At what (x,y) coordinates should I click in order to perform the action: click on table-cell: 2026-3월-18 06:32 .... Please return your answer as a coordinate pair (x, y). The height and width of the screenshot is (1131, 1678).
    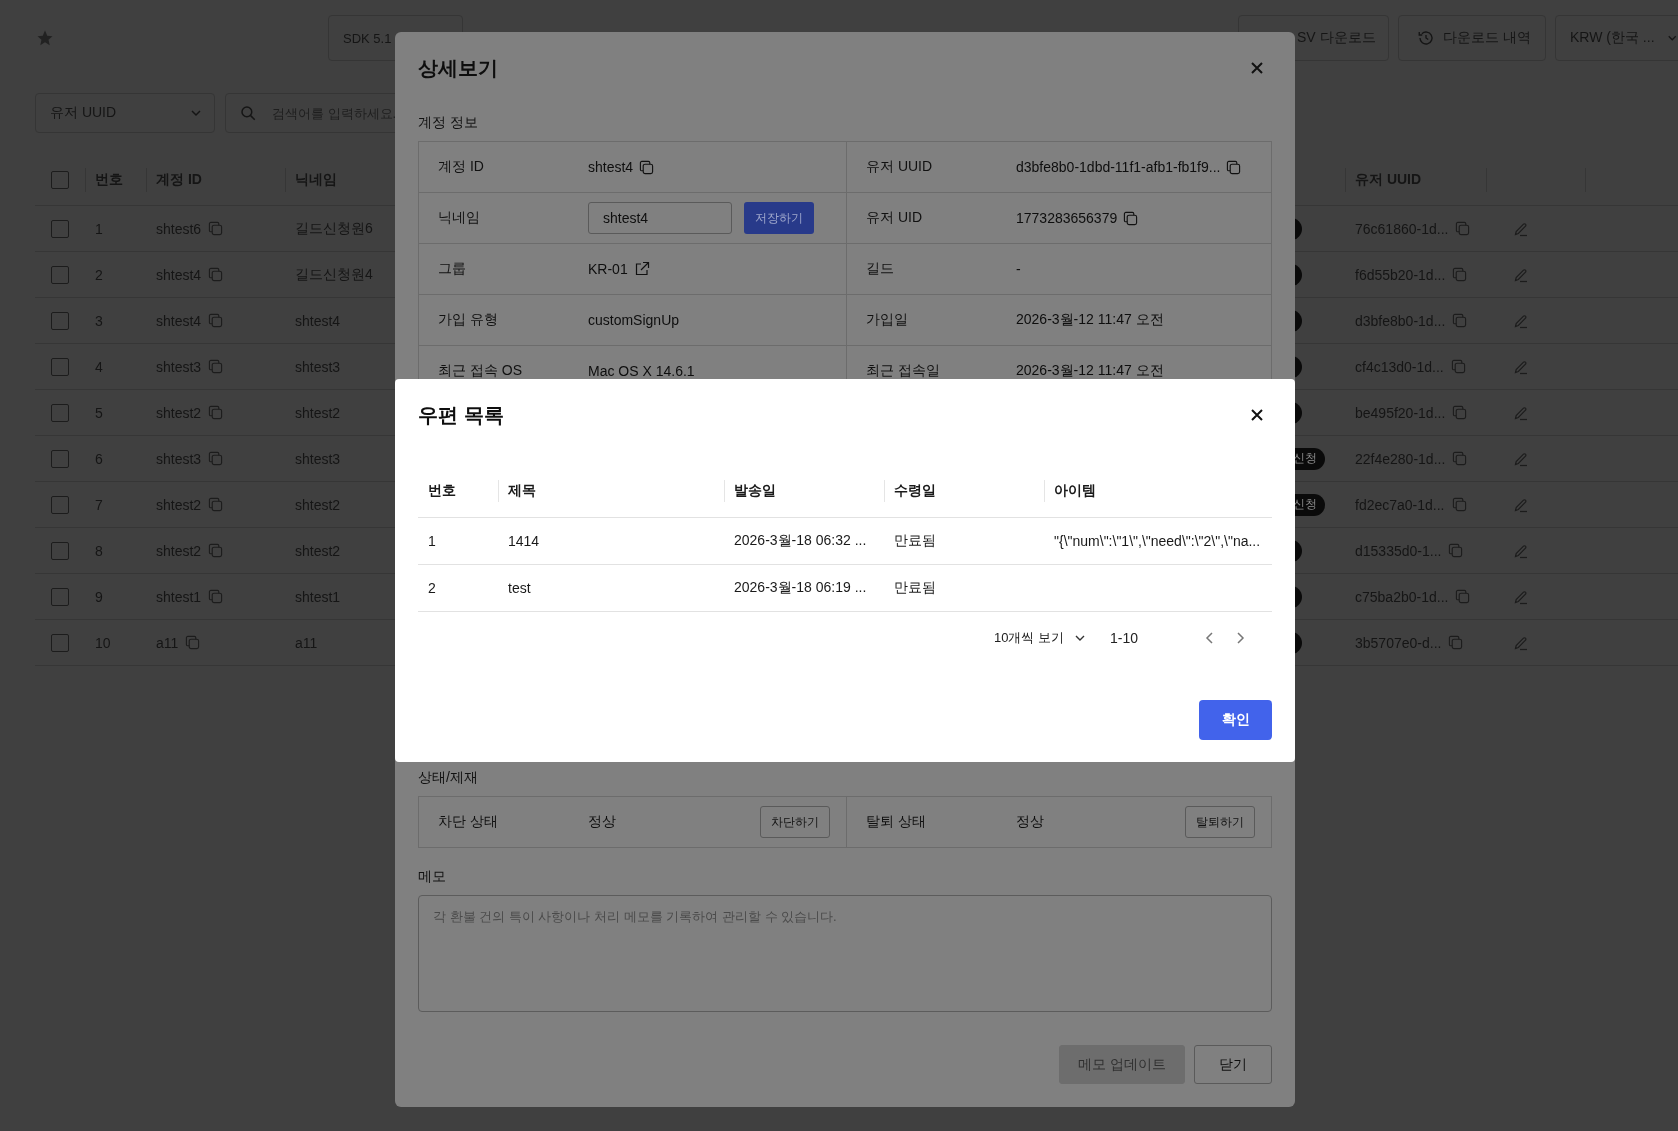
    Looking at the image, I should click on (800, 541).